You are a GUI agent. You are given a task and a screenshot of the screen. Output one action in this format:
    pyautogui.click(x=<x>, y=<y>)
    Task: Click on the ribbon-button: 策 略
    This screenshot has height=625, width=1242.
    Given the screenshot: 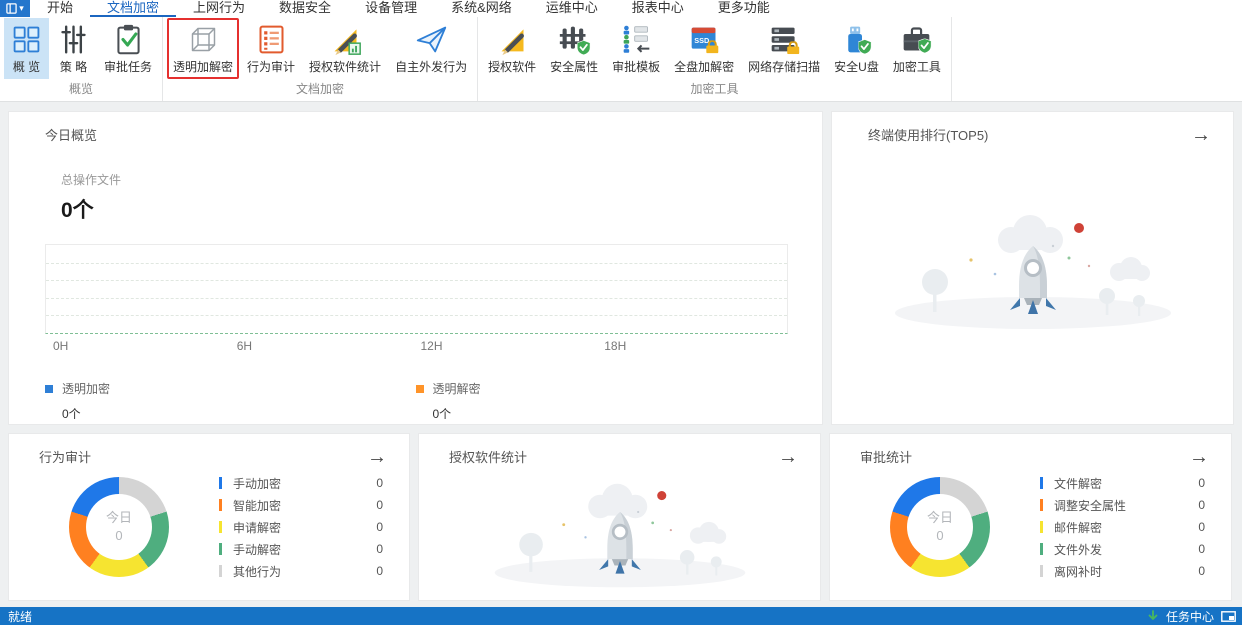 What is the action you would take?
    pyautogui.click(x=73, y=48)
    